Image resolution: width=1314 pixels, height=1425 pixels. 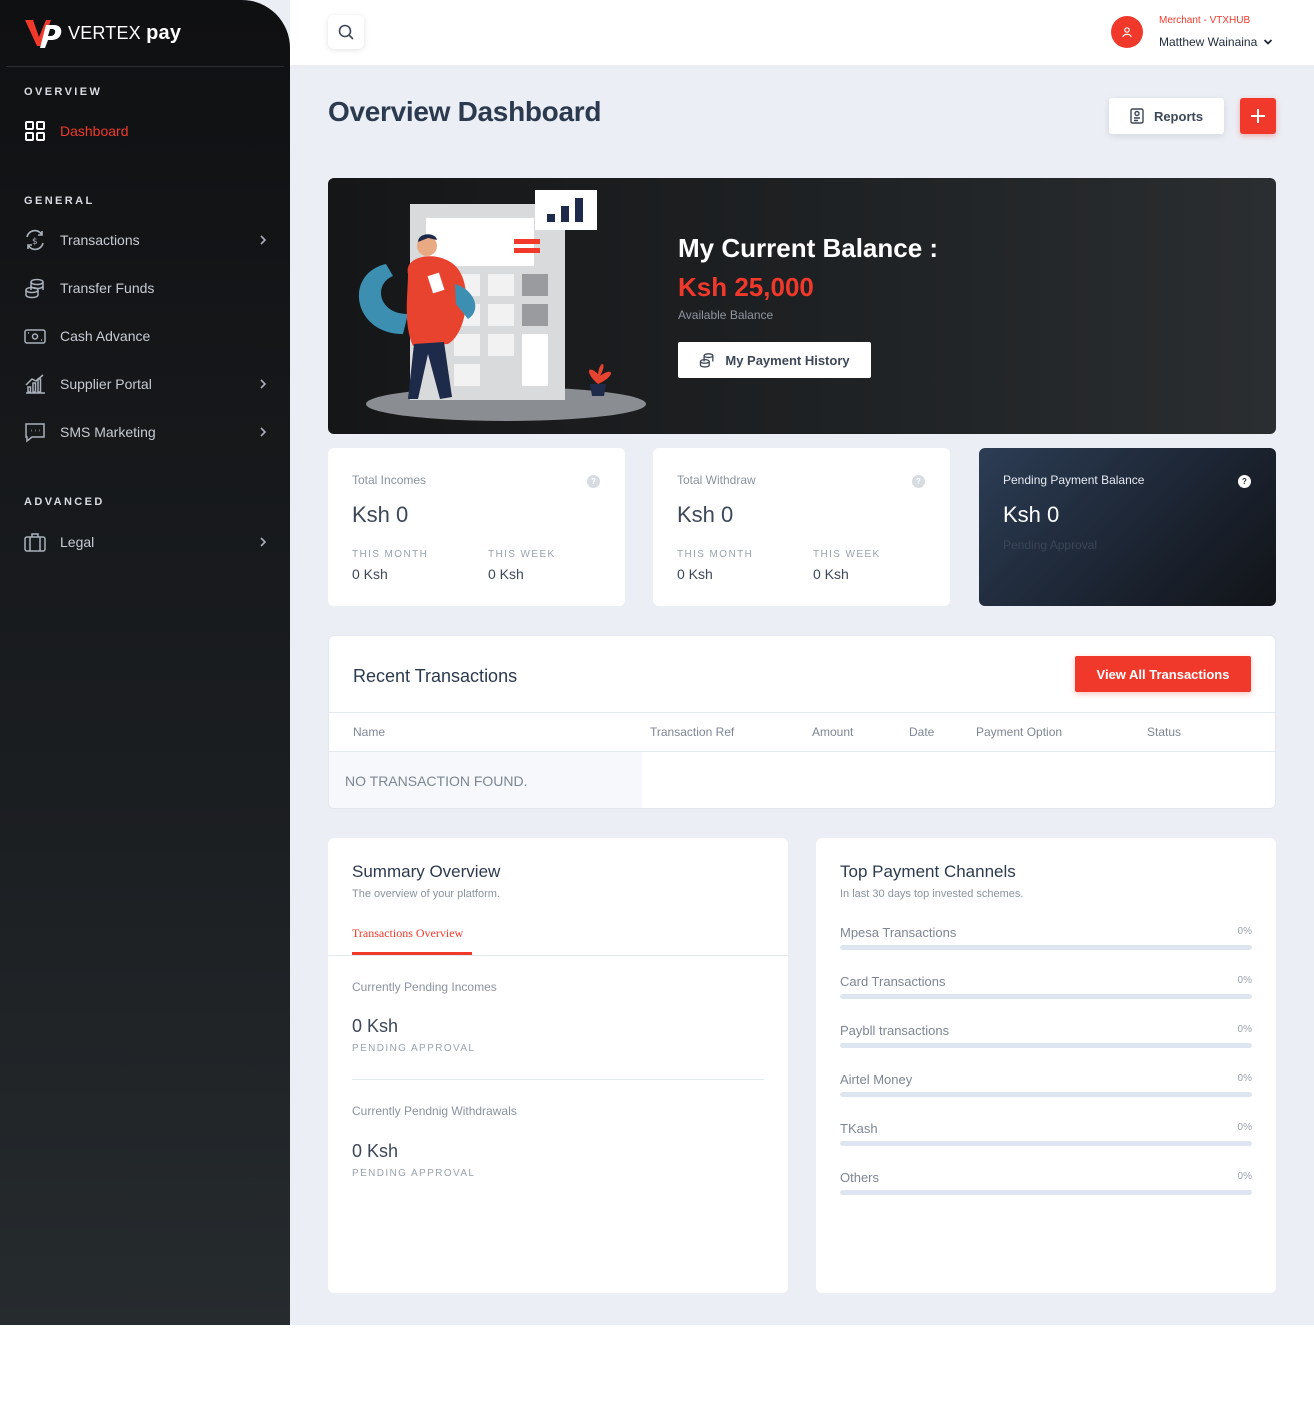 What do you see at coordinates (921, 732) in the screenshot?
I see `column-header-date: Date` at bounding box center [921, 732].